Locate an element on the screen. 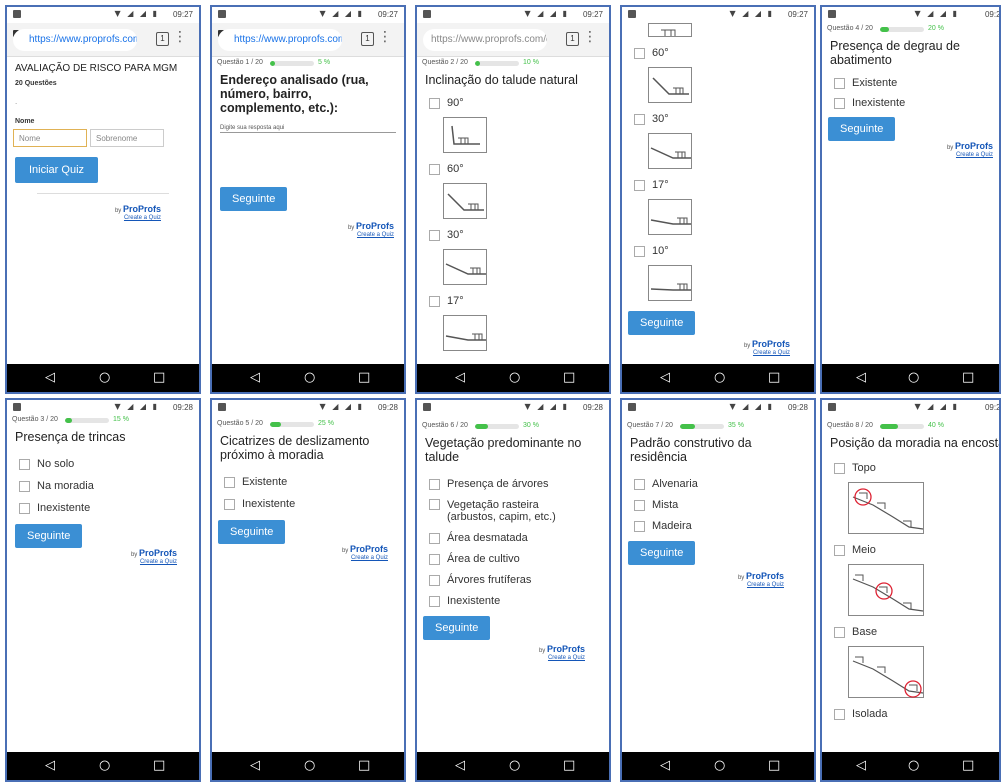 This screenshot has width=1003, height=784. answer-text-field: Digite sua resposta aqui is located at coordinates (308, 129).